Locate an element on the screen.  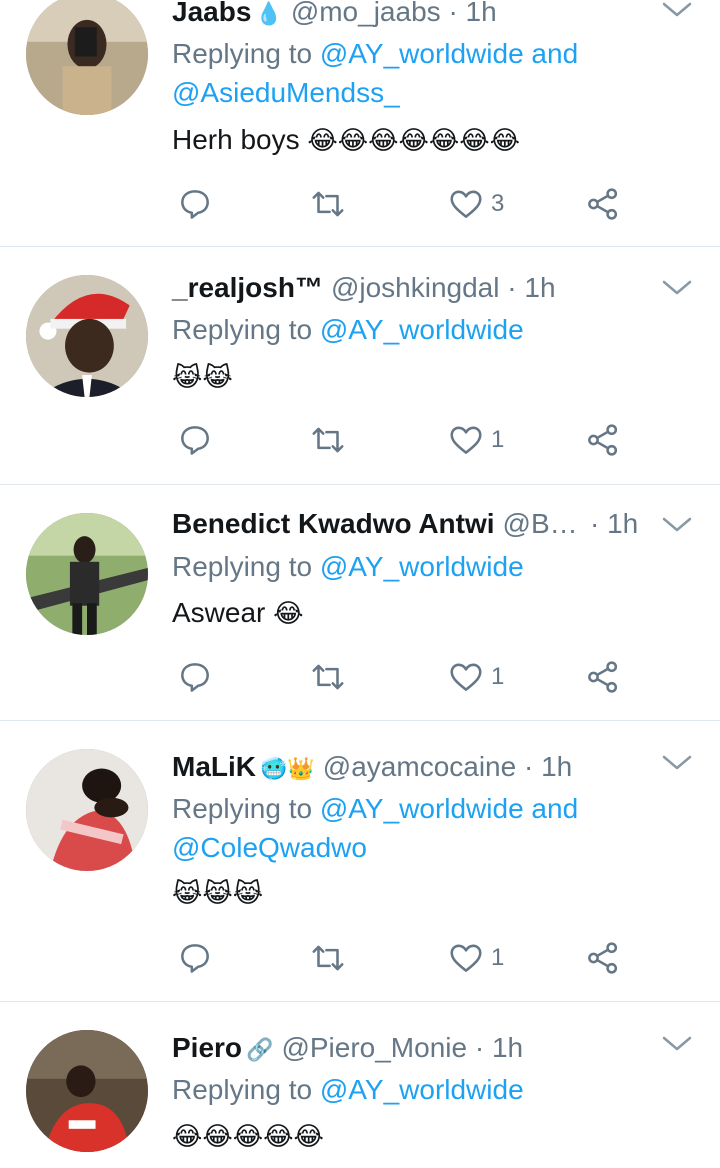
handle: @joshkingdal is located at coordinates (415, 287).